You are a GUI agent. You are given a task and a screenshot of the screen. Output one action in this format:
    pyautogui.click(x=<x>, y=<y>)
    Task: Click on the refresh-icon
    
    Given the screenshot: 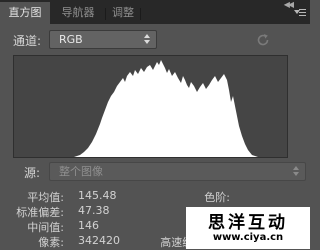 What is the action you would take?
    pyautogui.click(x=263, y=40)
    